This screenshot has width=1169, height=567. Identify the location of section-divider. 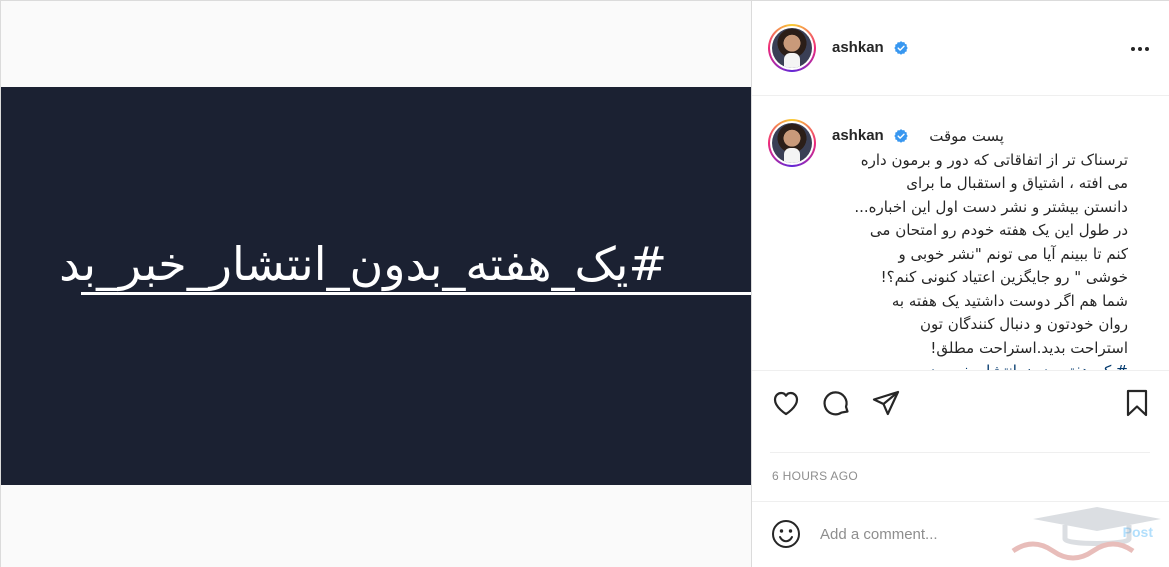
(960, 370).